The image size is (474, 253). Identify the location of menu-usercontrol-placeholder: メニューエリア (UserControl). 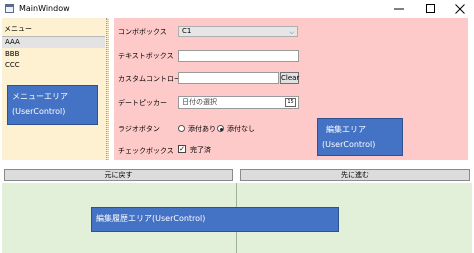
(52, 105).